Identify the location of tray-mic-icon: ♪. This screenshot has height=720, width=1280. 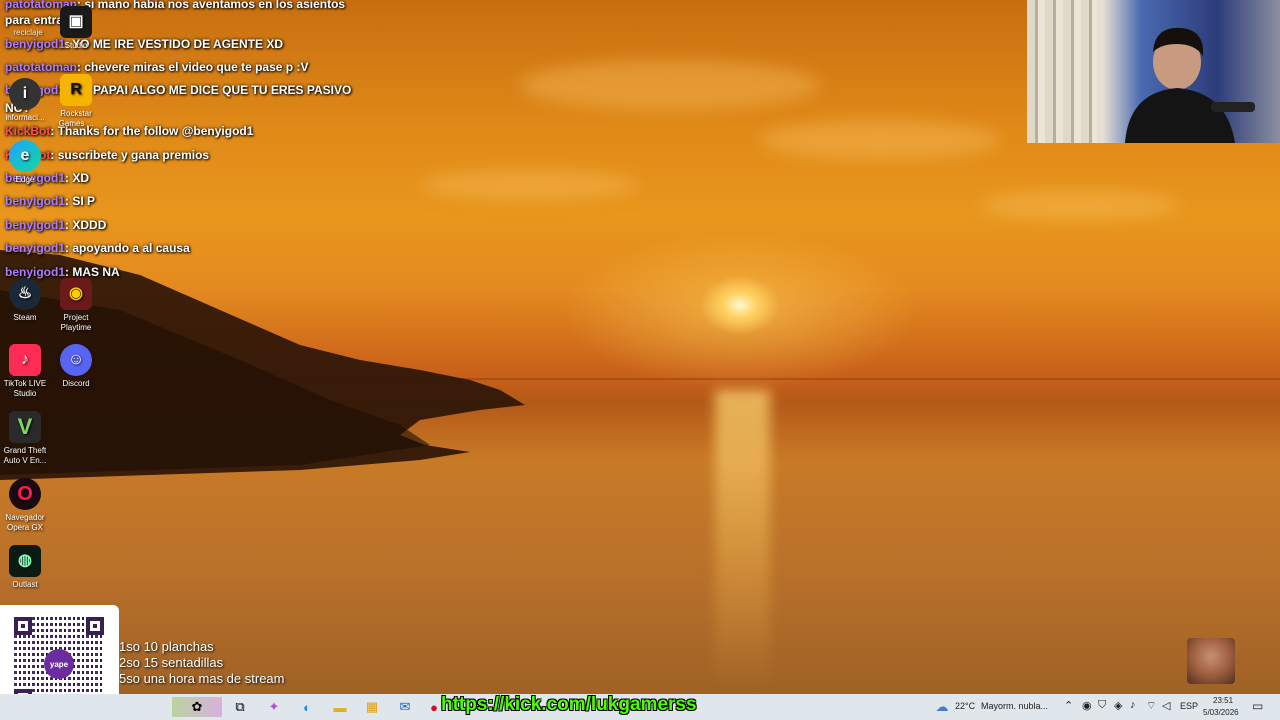
(1133, 705).